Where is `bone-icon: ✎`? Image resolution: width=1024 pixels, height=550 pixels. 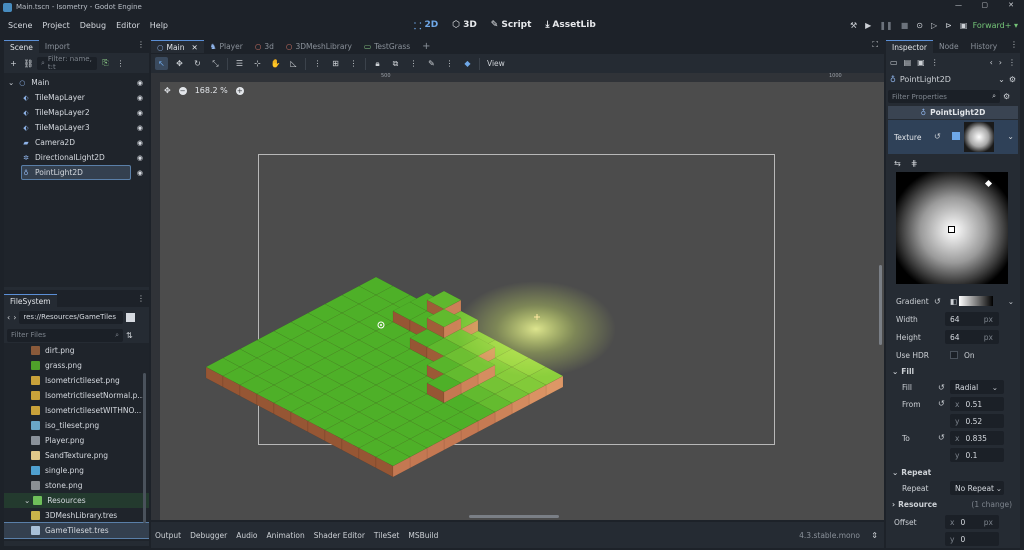 bone-icon: ✎ is located at coordinates (431, 63).